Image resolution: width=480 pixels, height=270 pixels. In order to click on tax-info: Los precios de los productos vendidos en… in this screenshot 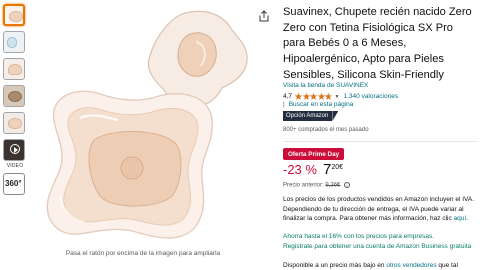, I will do `click(379, 209)`.